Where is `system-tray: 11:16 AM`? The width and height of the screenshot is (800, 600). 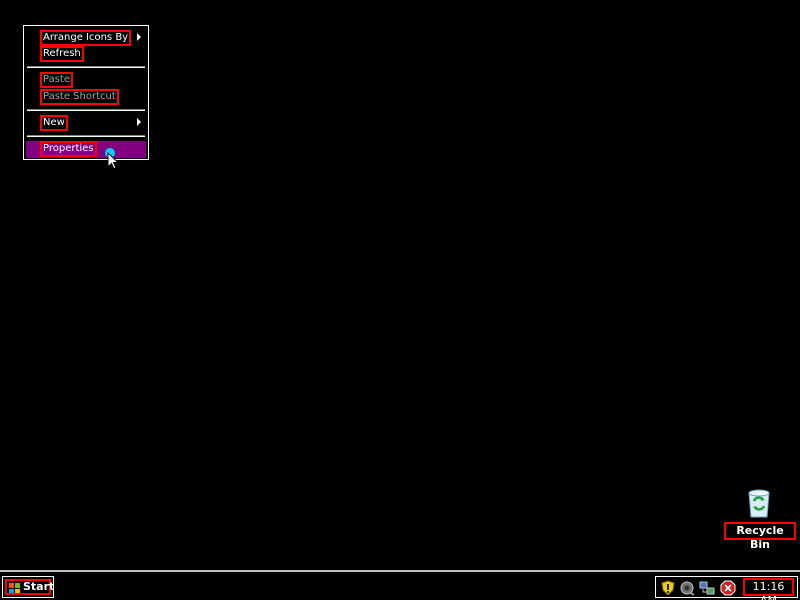 system-tray: 11:16 AM is located at coordinates (726, 588).